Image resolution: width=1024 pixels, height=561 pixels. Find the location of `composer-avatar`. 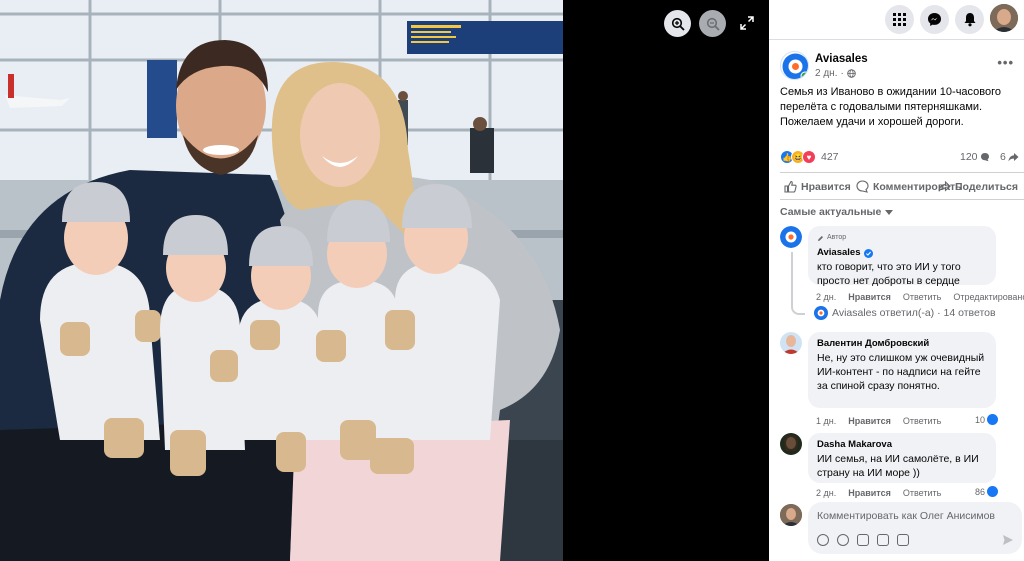

composer-avatar is located at coordinates (791, 515).